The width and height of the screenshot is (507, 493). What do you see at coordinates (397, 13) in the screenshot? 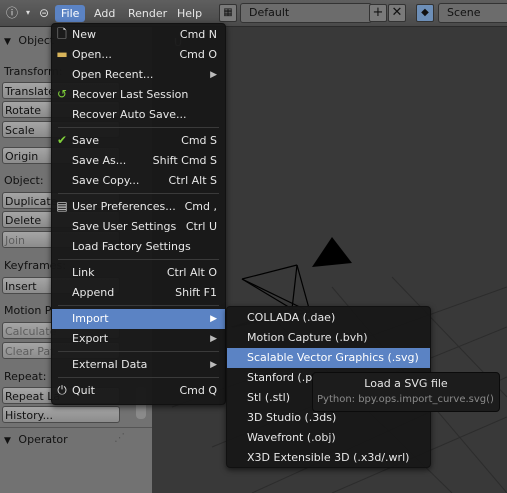
I see `remove-screen-icon: ✕` at bounding box center [397, 13].